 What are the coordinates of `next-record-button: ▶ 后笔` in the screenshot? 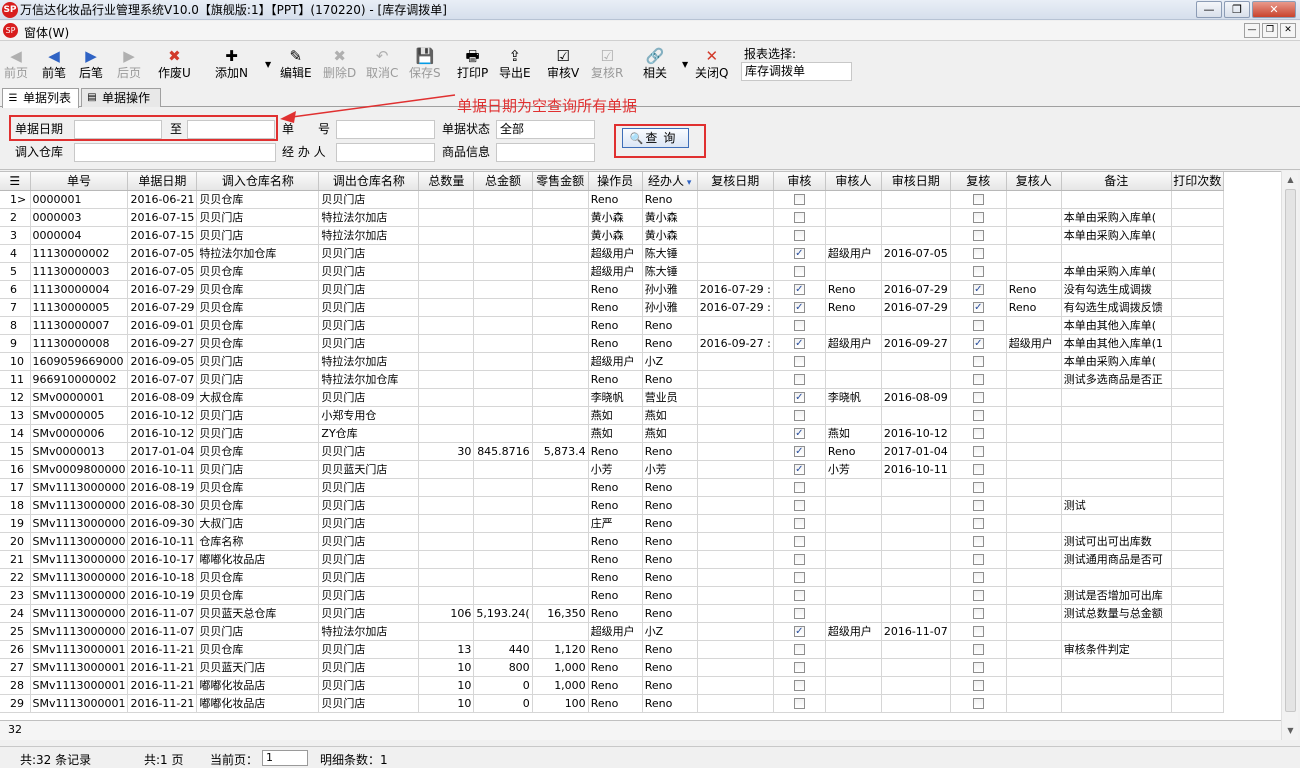 It's located at (91, 63).